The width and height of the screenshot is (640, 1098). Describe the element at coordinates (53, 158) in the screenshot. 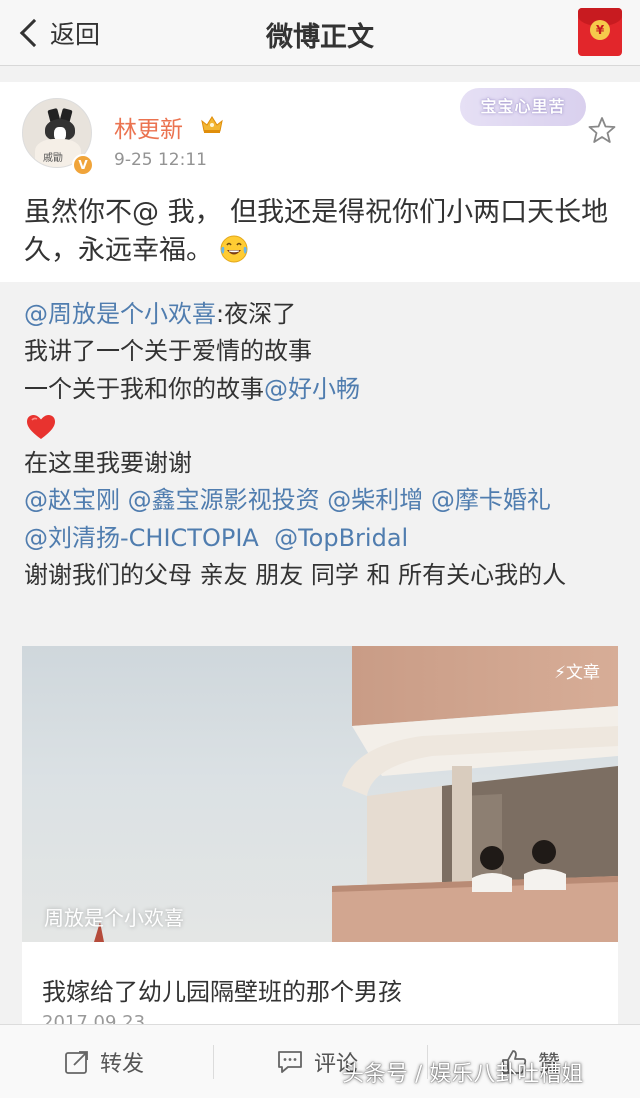

I see `avatar-caption: 戚勖` at that location.